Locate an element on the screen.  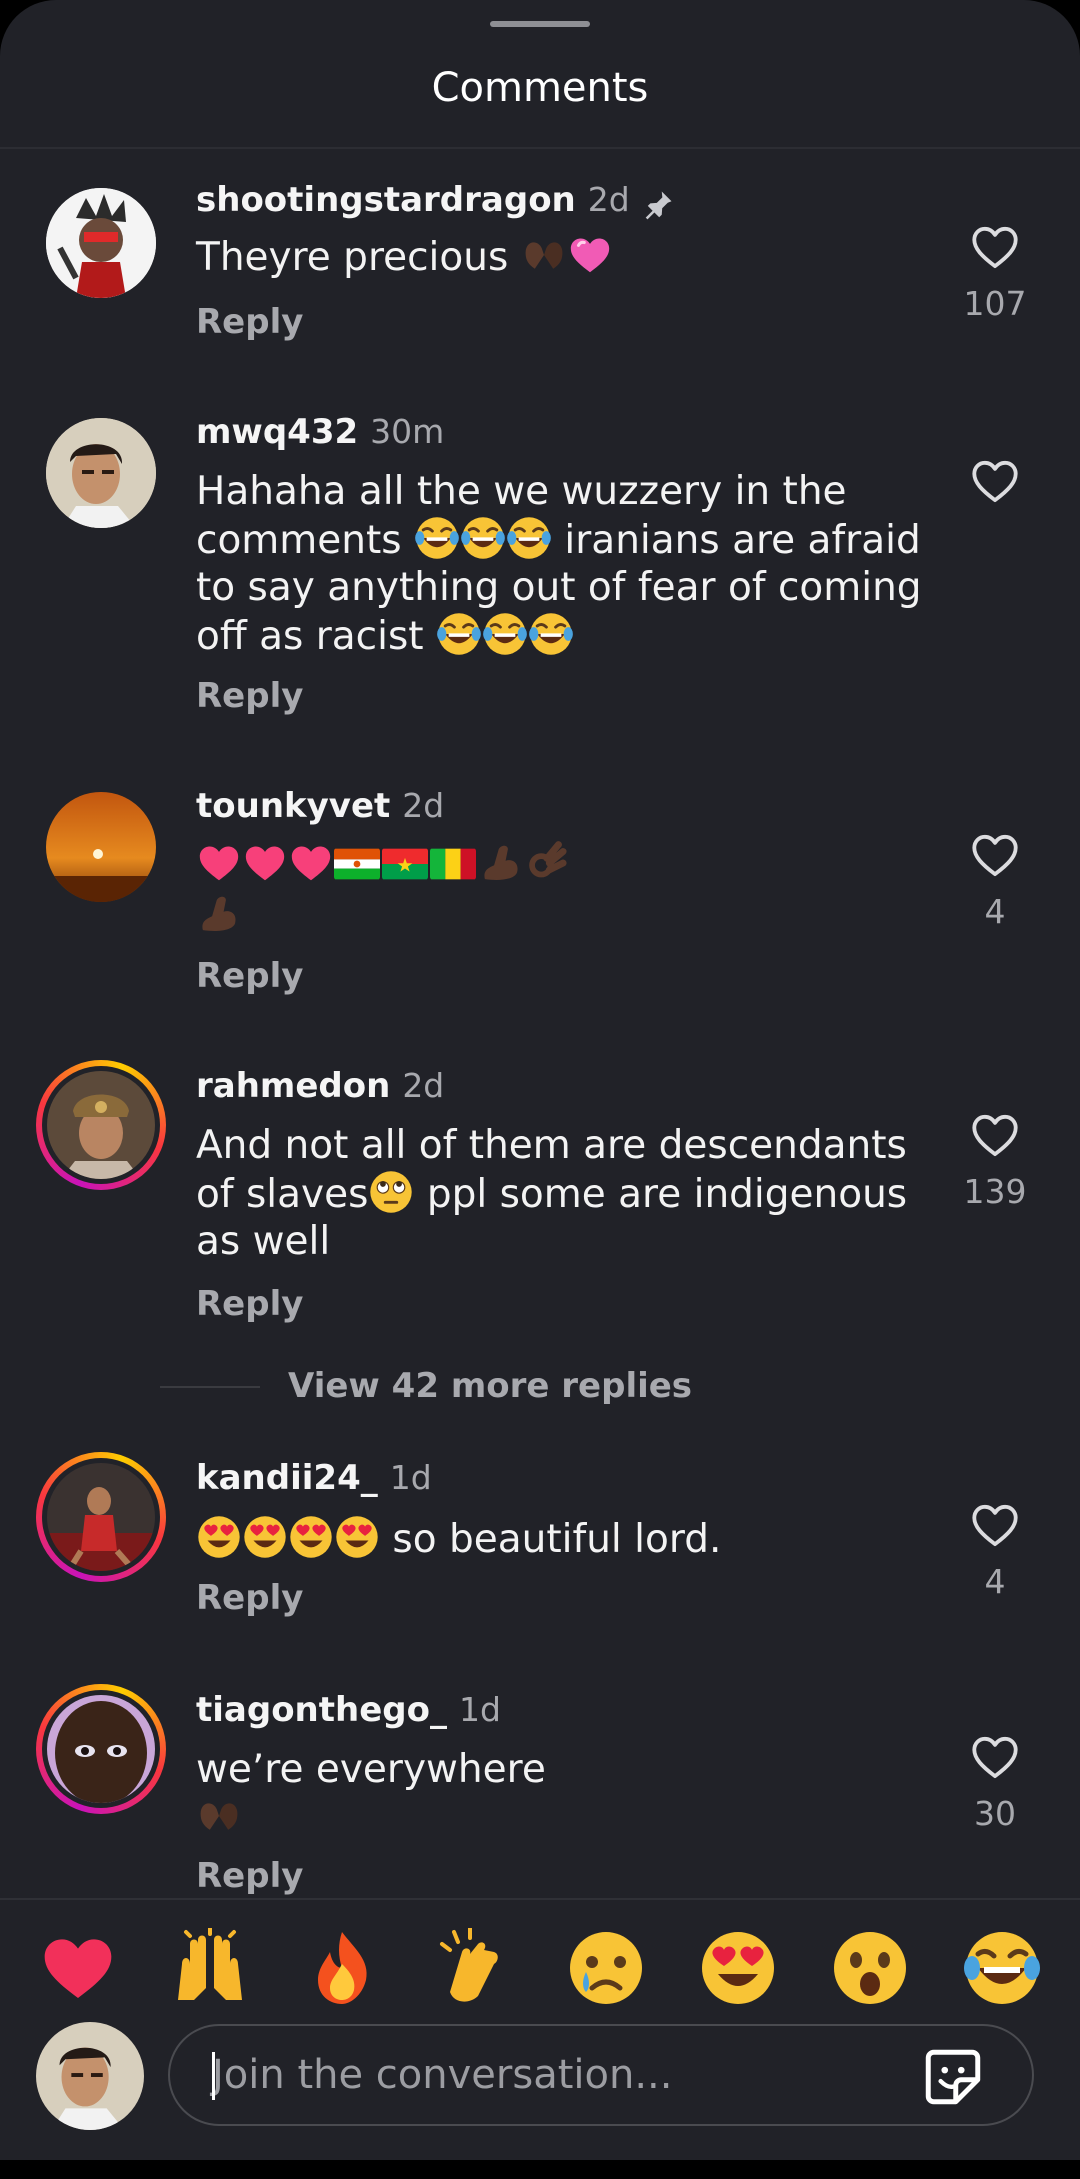
current-user-avatar is located at coordinates (90, 2076).